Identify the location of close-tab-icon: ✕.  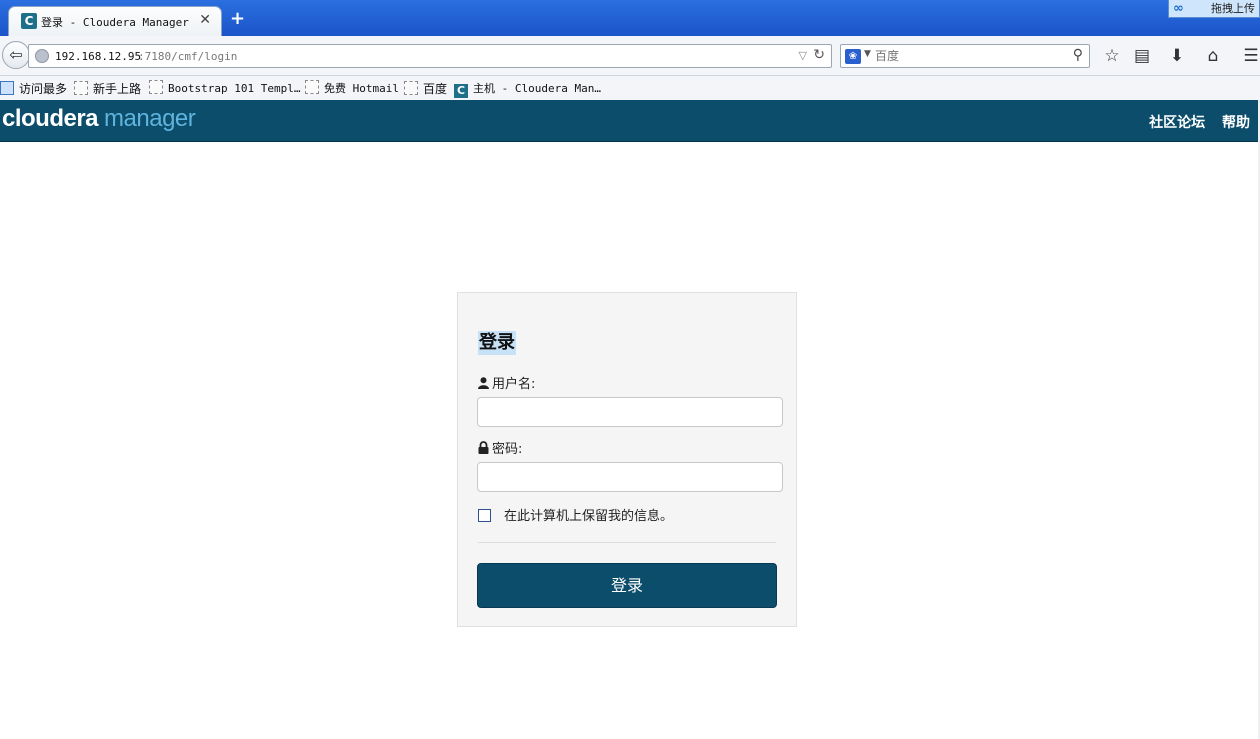
(205, 20).